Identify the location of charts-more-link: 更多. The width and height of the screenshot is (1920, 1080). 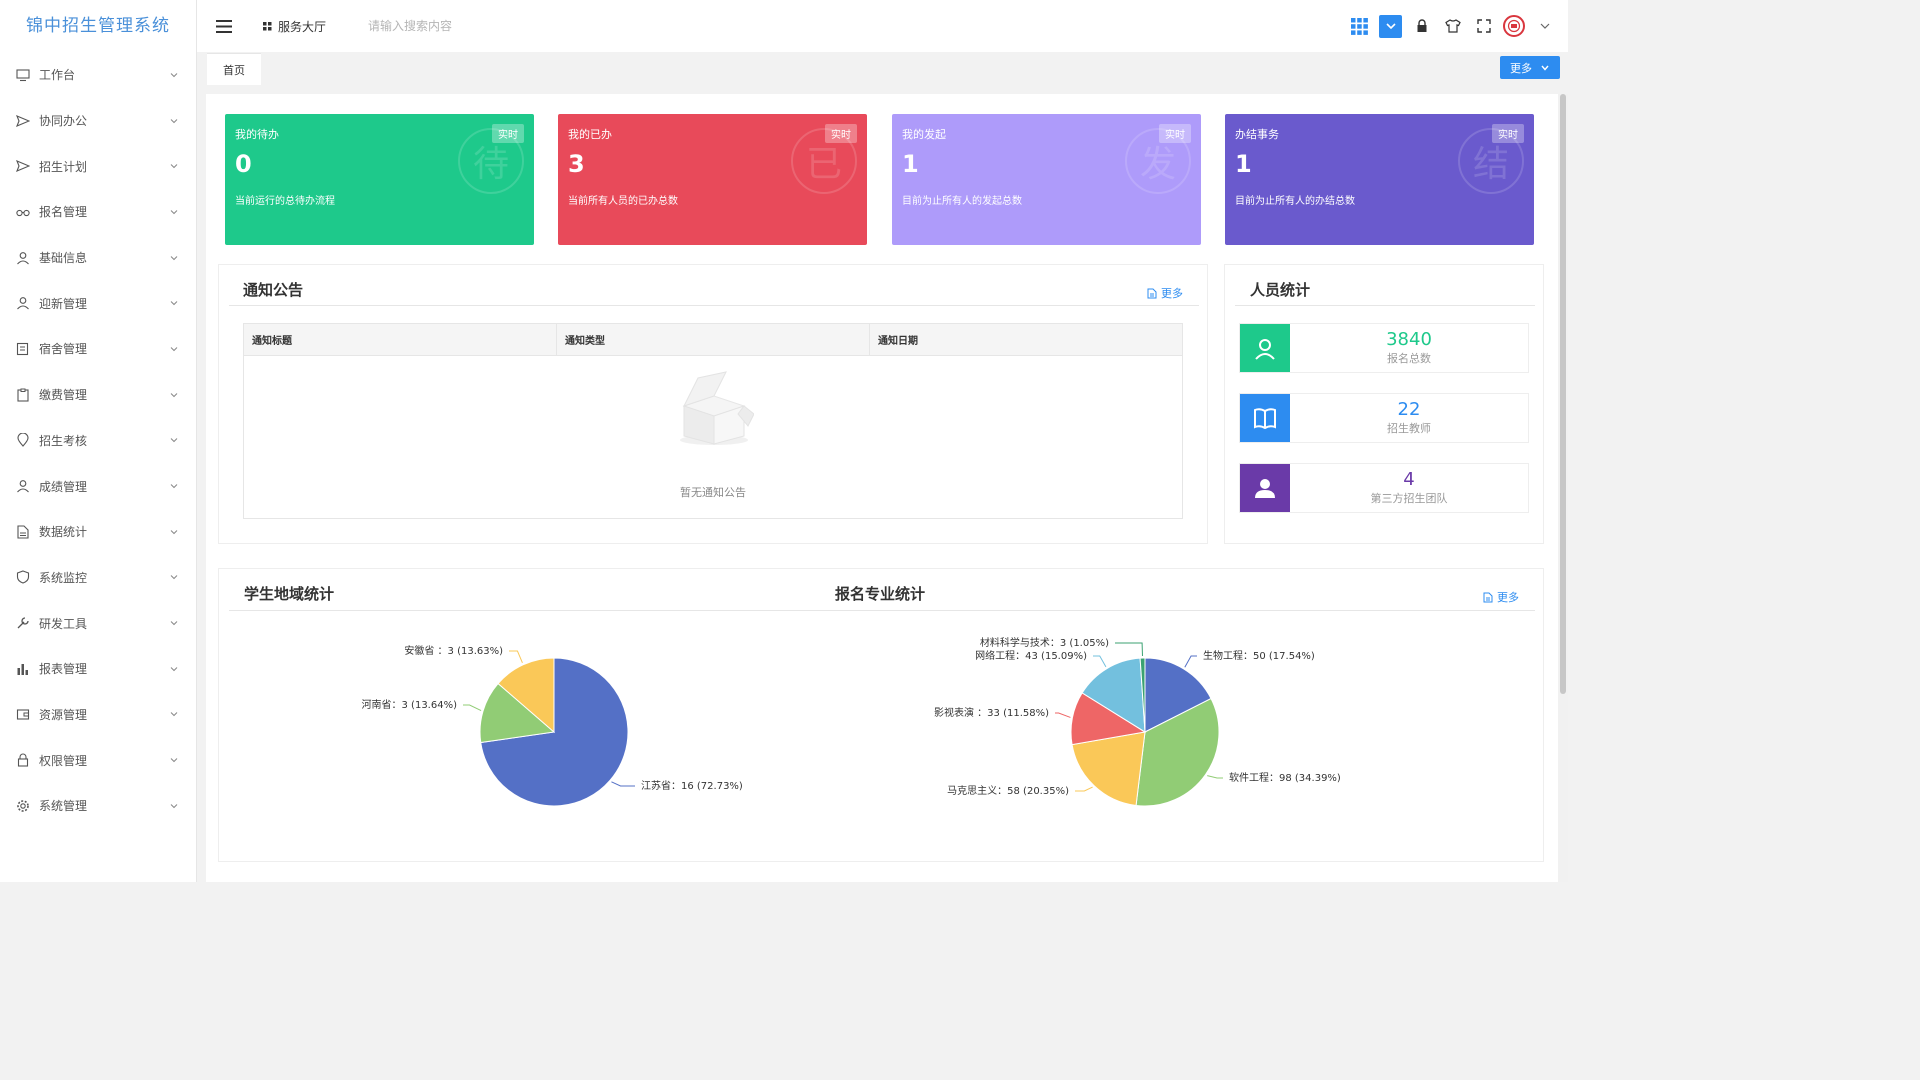
(1501, 597).